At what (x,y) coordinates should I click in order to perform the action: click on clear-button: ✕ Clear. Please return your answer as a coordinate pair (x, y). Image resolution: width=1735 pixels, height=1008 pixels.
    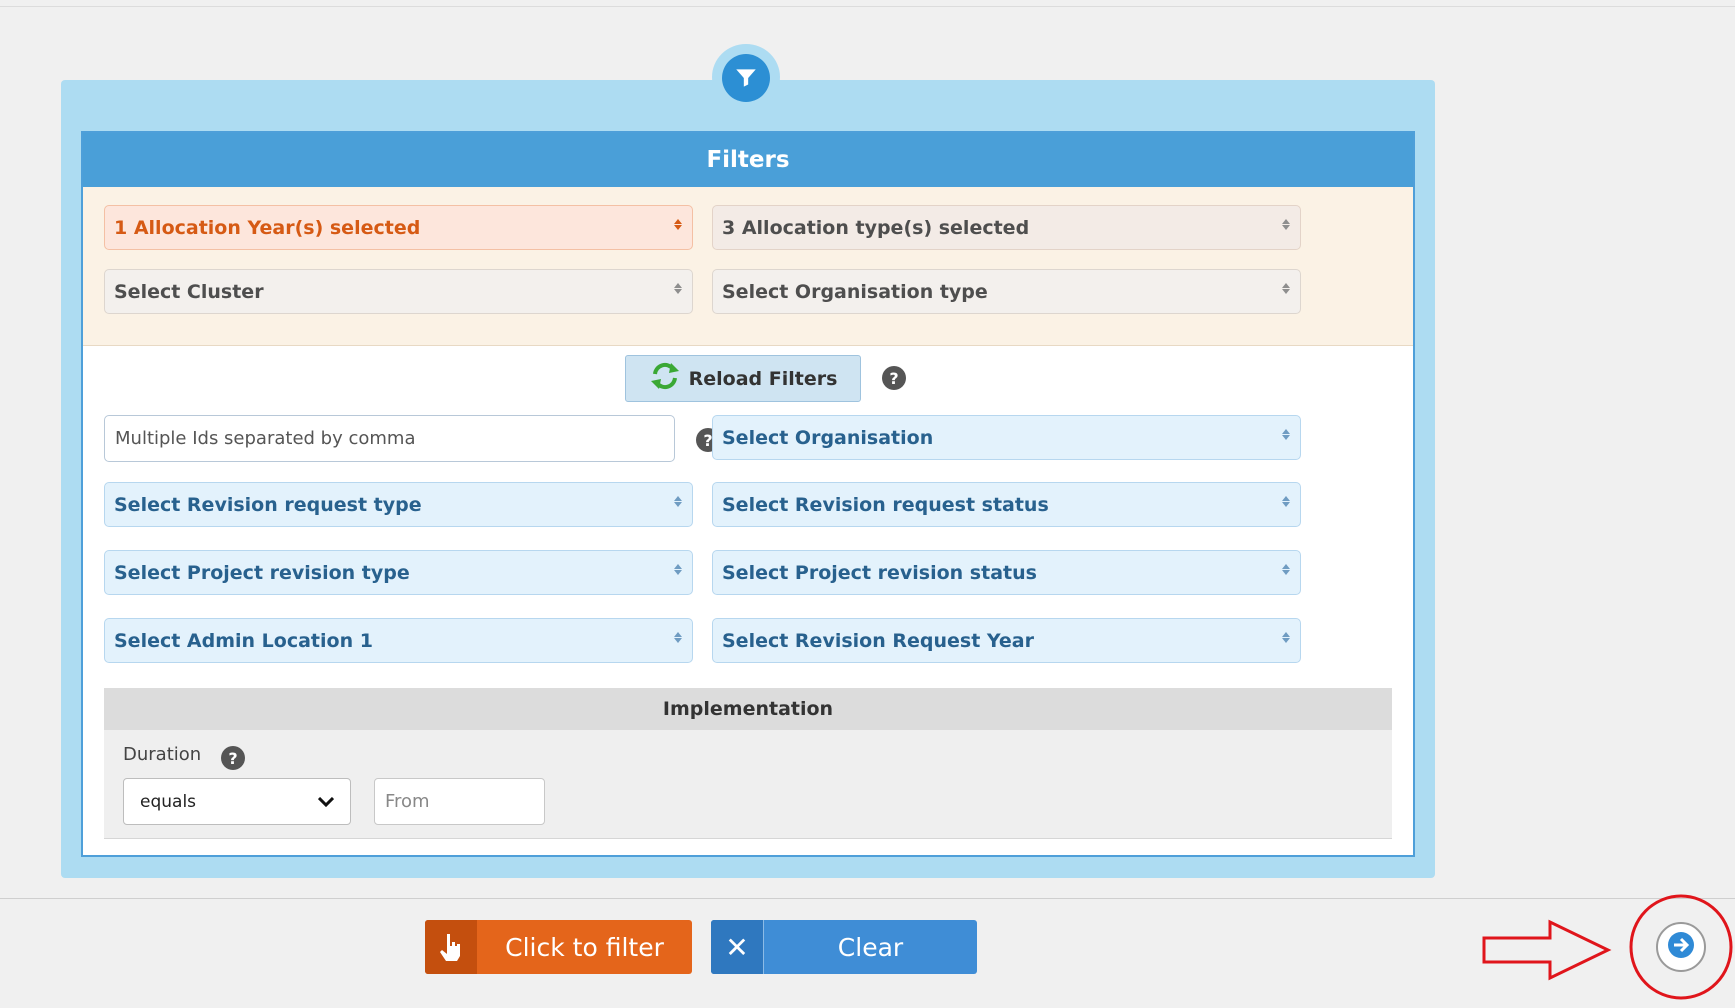
    Looking at the image, I should click on (844, 947).